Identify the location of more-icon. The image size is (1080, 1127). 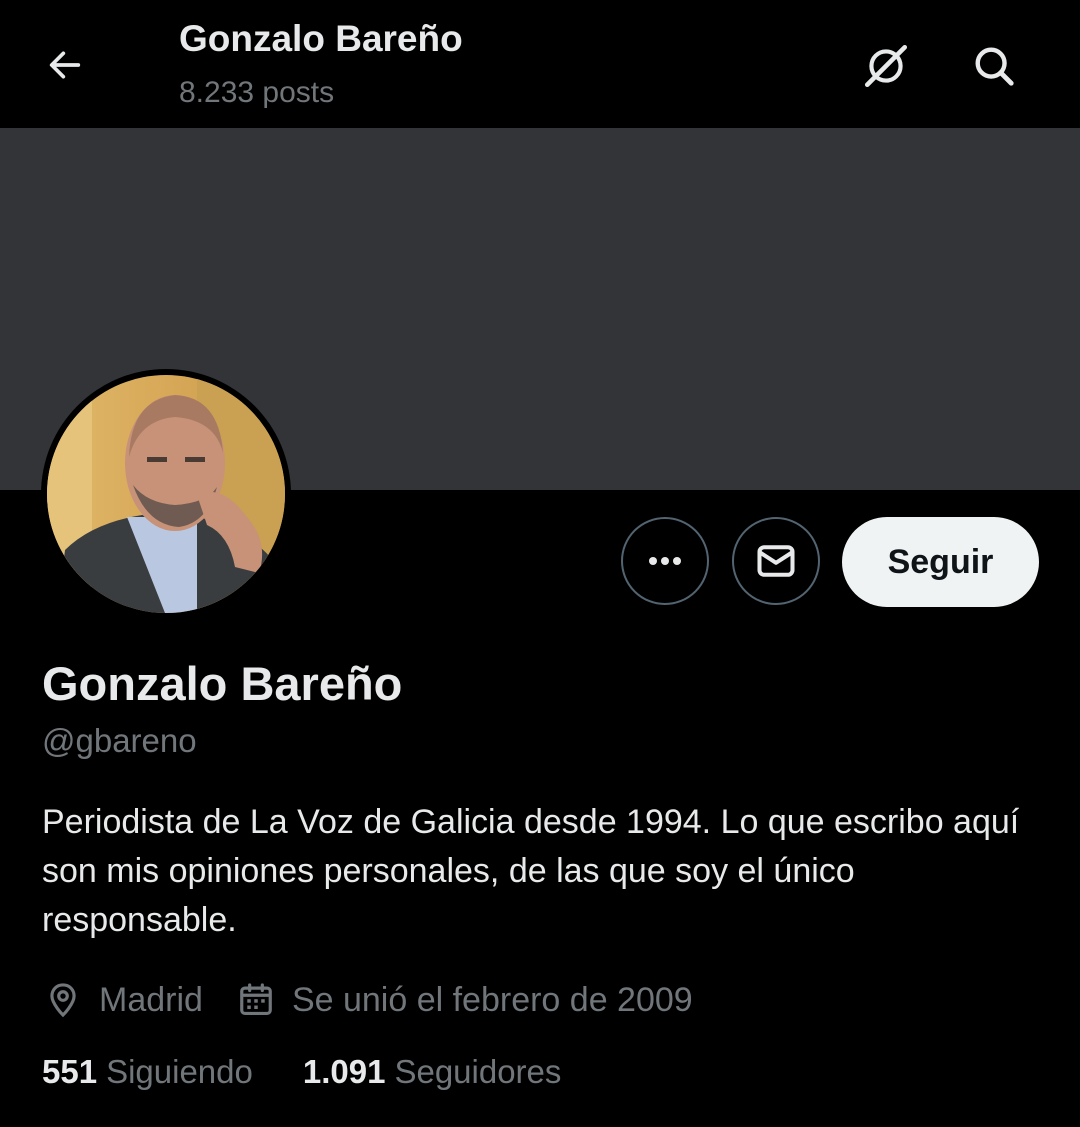
(665, 561).